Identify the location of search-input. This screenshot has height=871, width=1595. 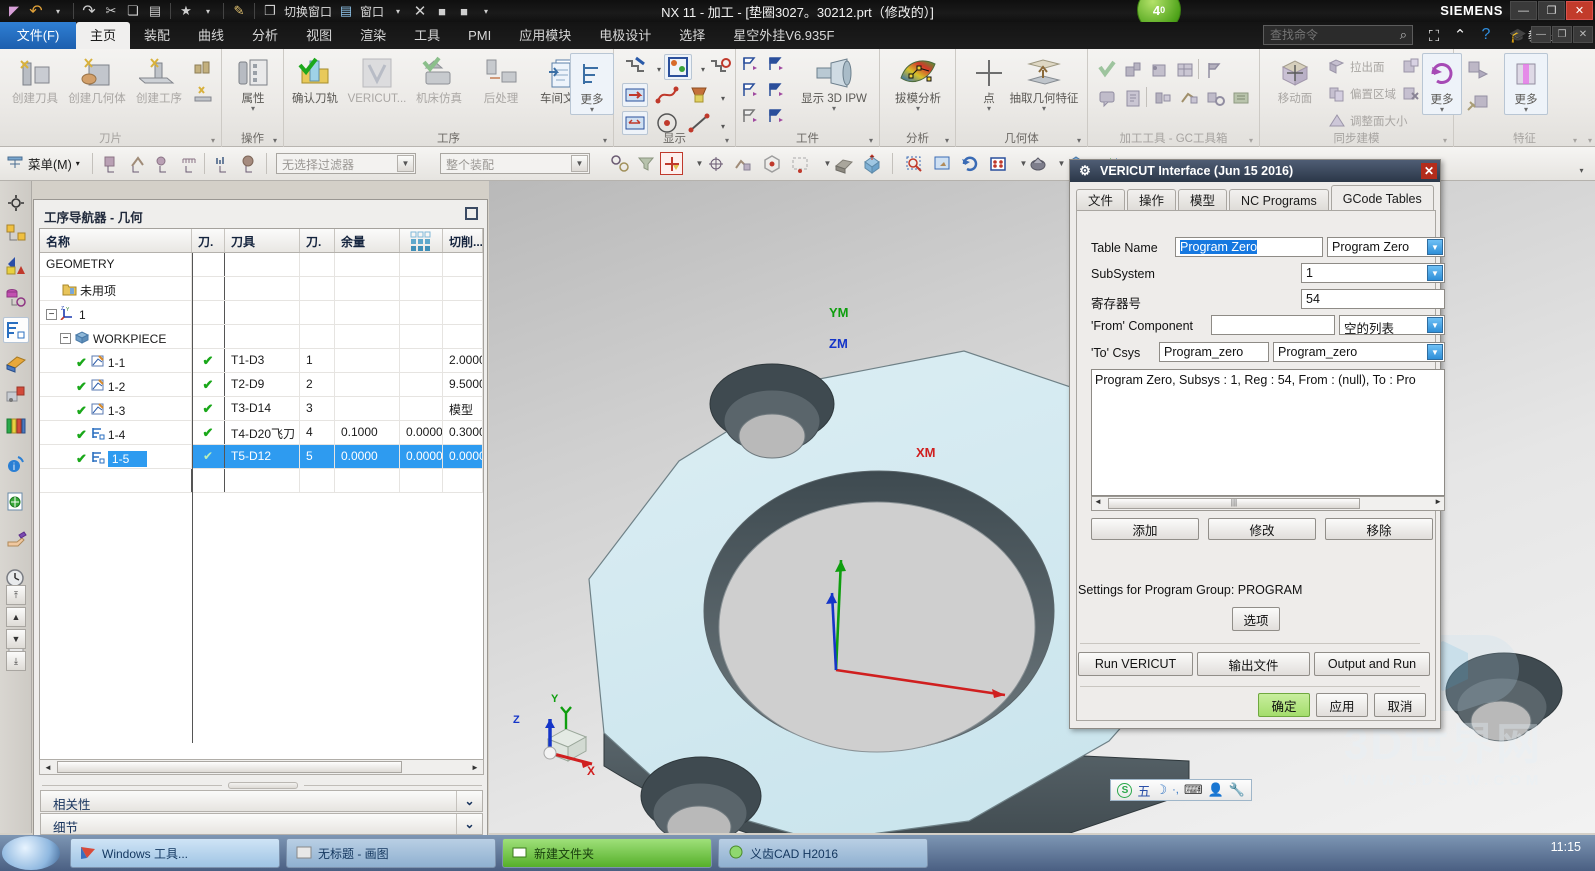
(1338, 35).